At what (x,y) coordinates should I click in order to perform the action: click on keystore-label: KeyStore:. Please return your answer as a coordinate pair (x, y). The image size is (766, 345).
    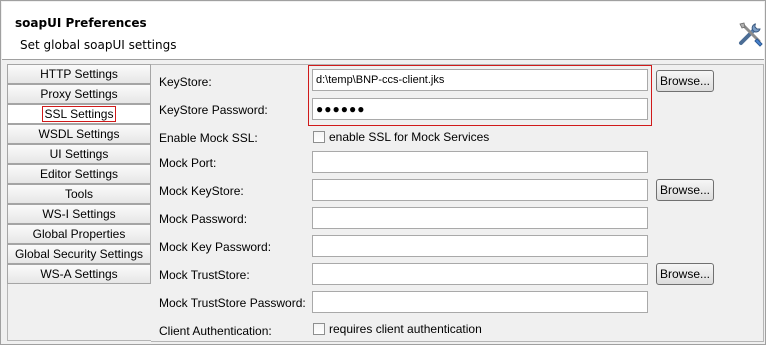
    Looking at the image, I should click on (185, 82).